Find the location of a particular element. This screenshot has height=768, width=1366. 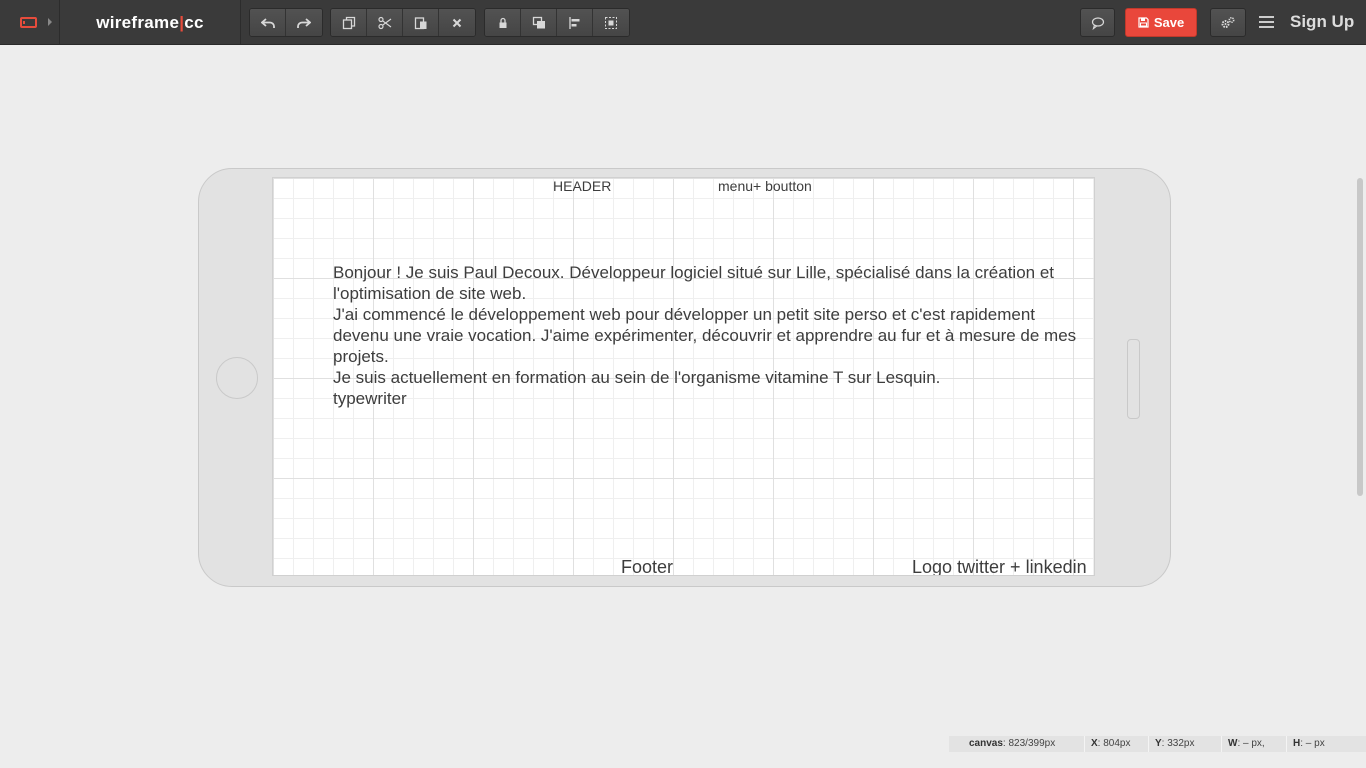

comment-button is located at coordinates (1097, 22).